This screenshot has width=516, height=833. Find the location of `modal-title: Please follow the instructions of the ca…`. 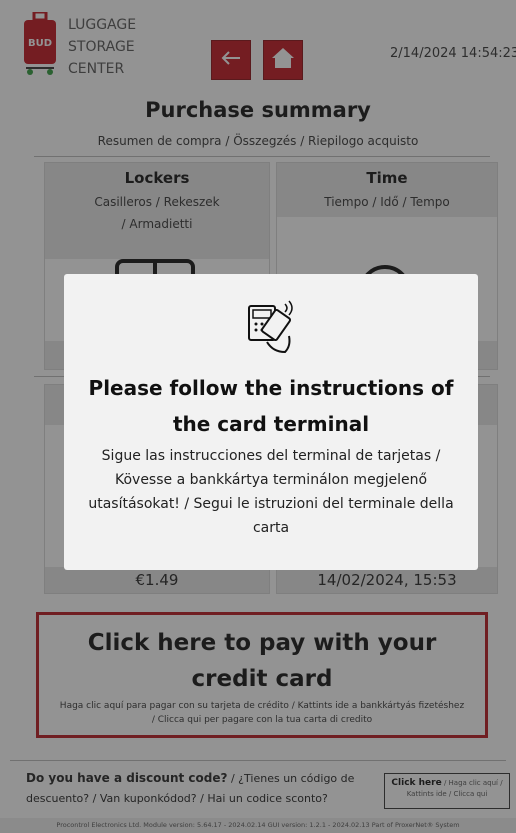

modal-title: Please follow the instructions of the ca… is located at coordinates (271, 406).